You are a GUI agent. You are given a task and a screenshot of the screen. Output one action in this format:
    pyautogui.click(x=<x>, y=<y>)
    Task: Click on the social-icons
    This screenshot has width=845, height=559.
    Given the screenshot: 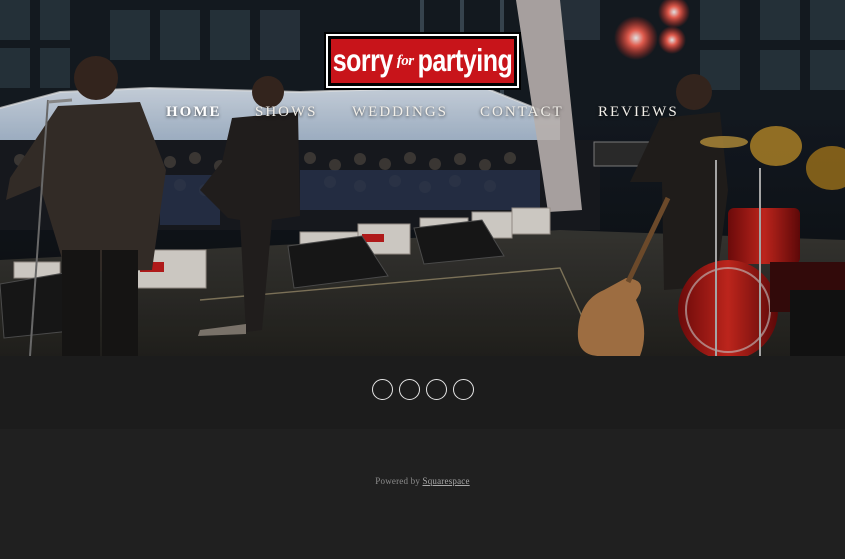 What is the action you would take?
    pyautogui.click(x=422, y=389)
    